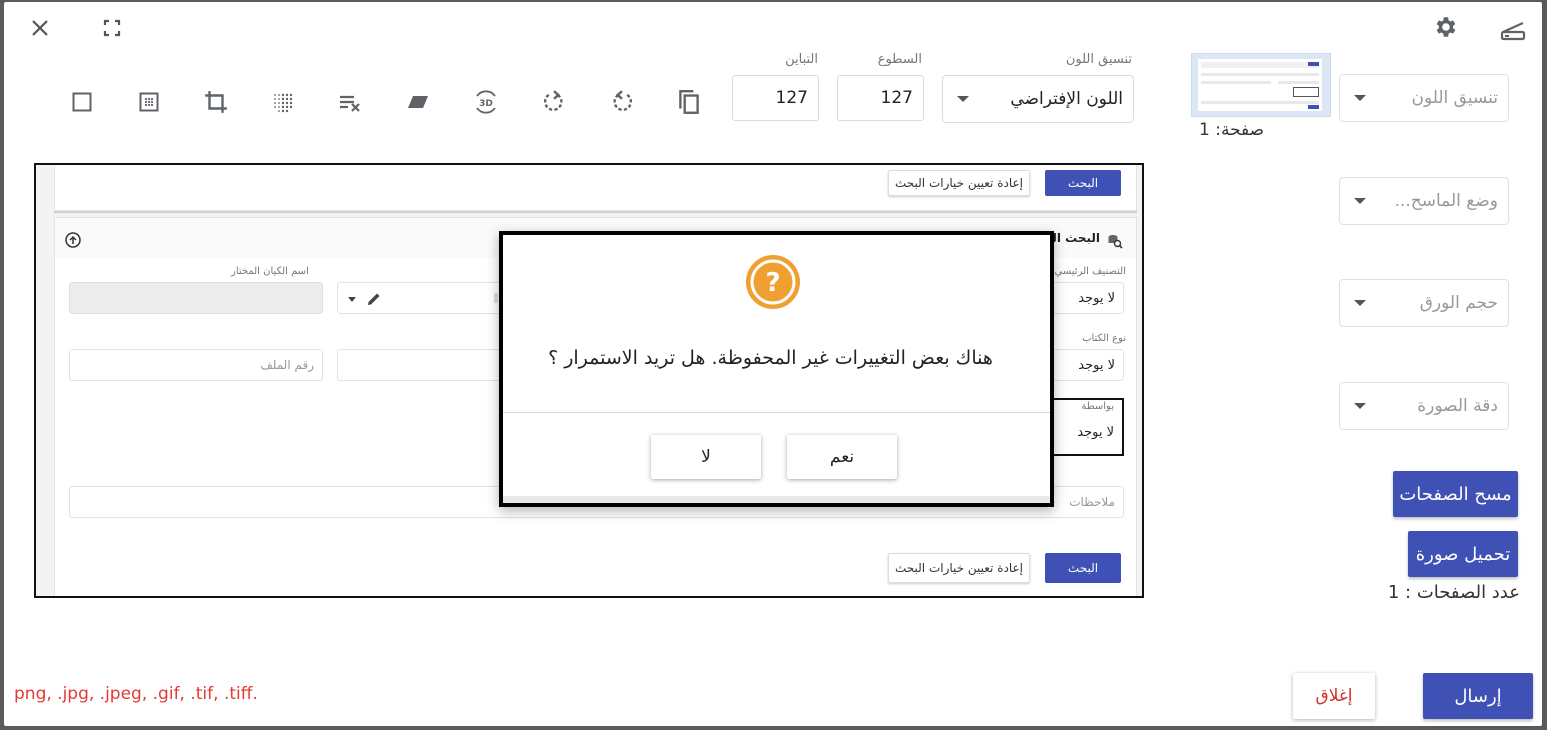 The width and height of the screenshot is (1547, 730). Describe the element at coordinates (880, 98) in the screenshot. I see `brightness-input: 127` at that location.